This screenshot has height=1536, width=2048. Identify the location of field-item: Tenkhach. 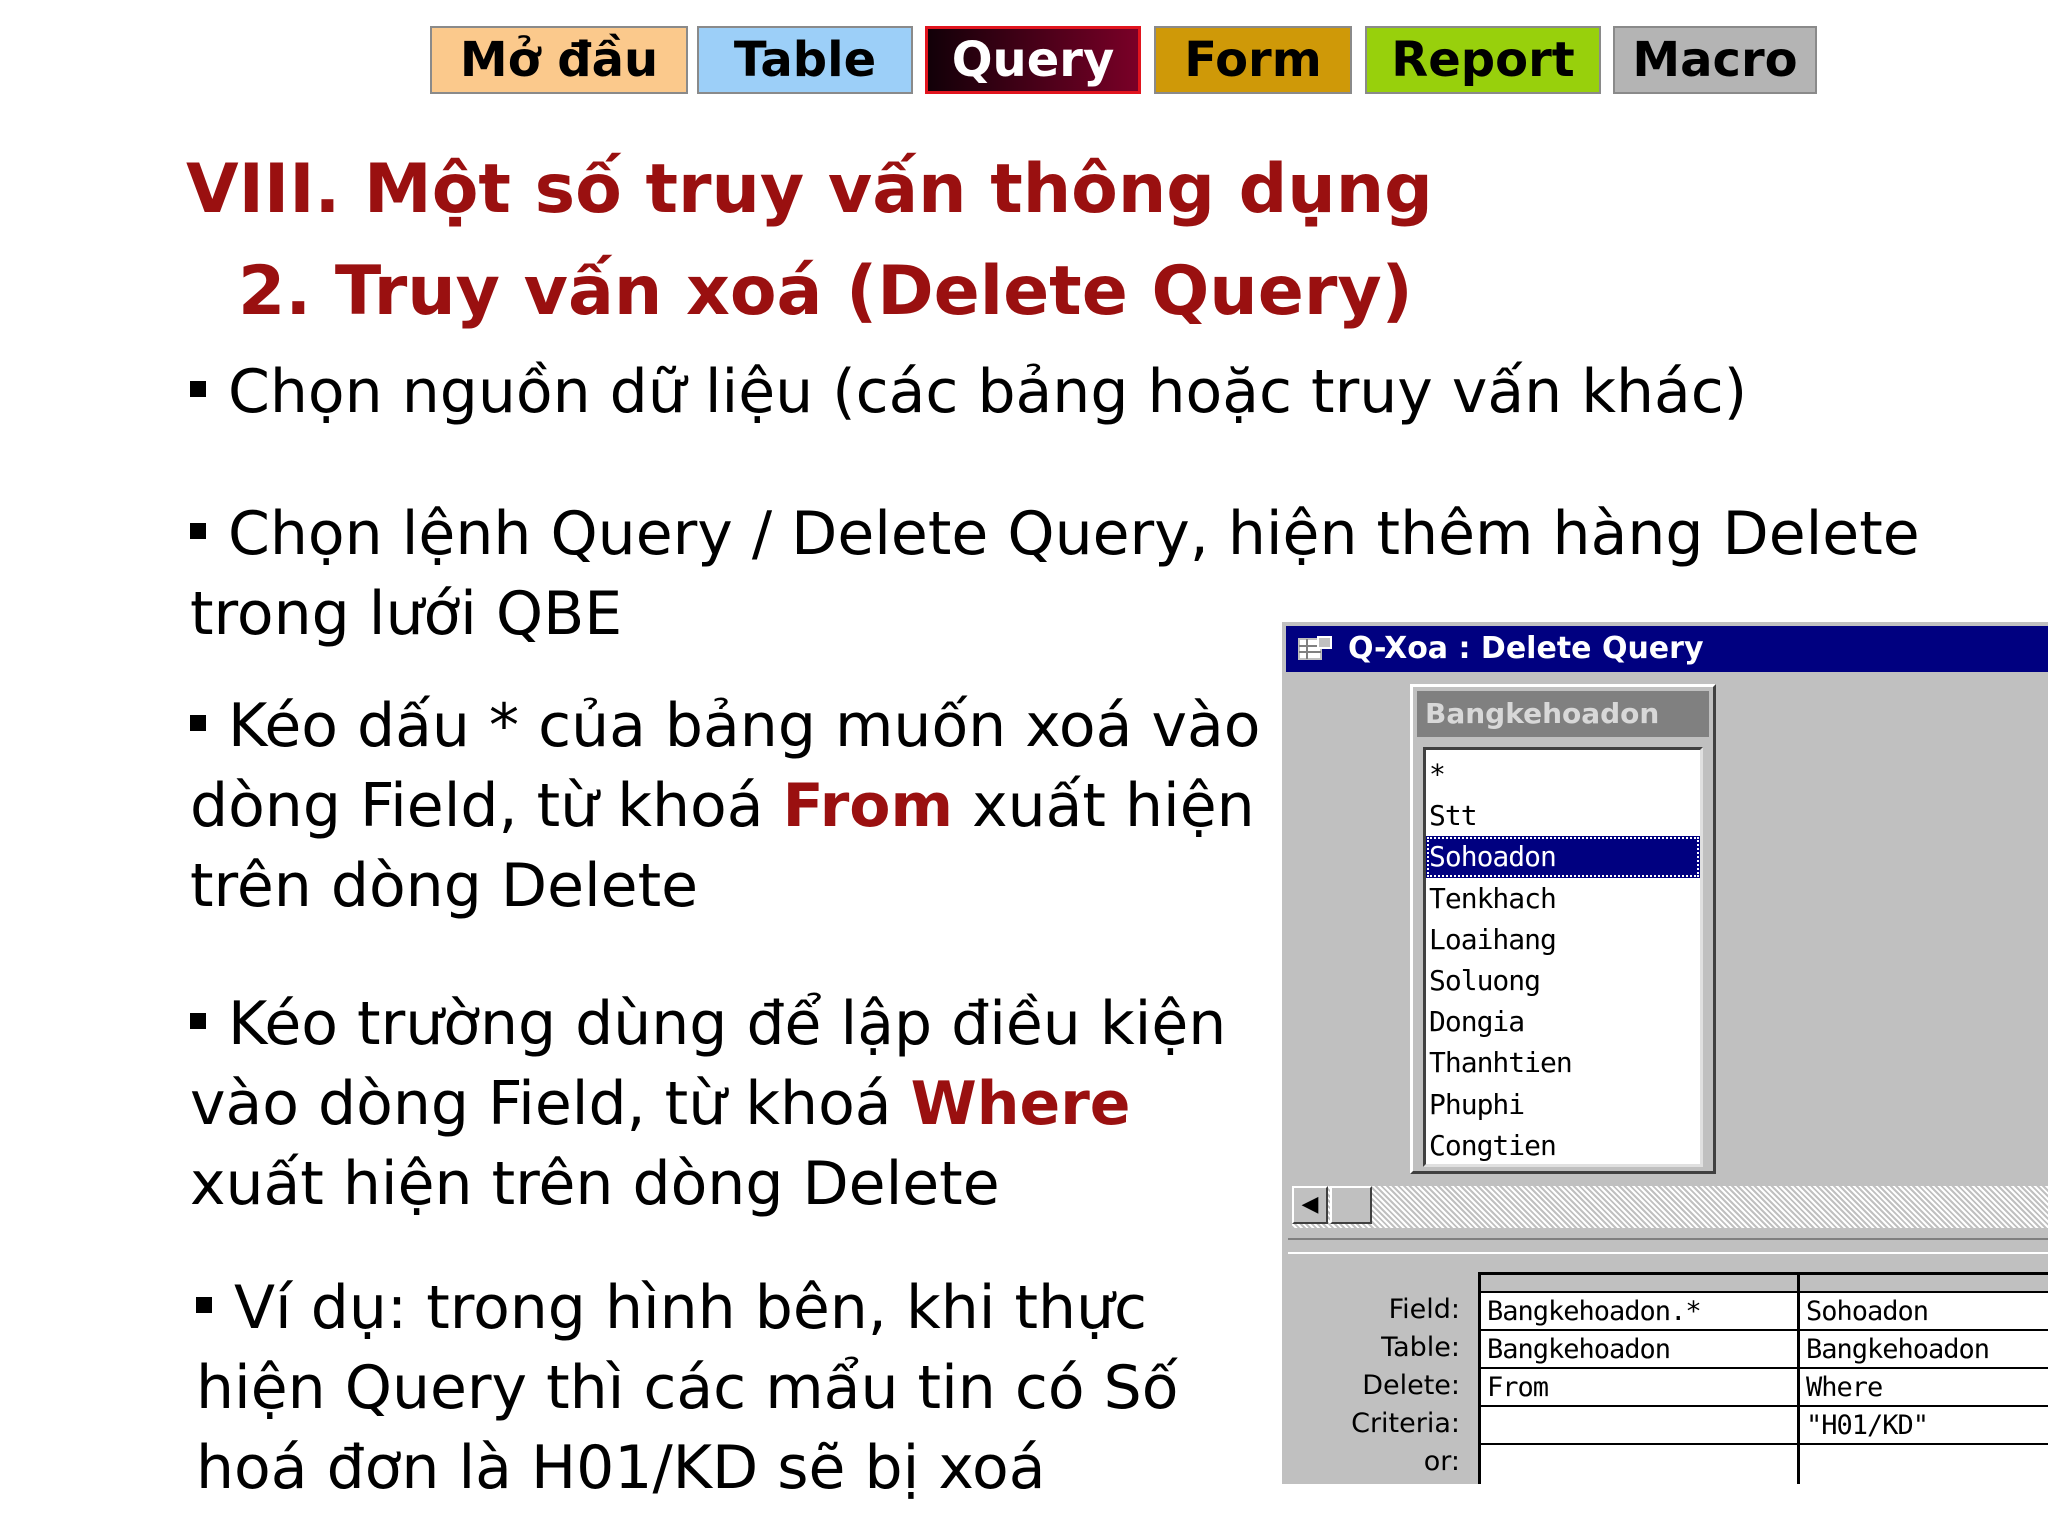
(1563, 898).